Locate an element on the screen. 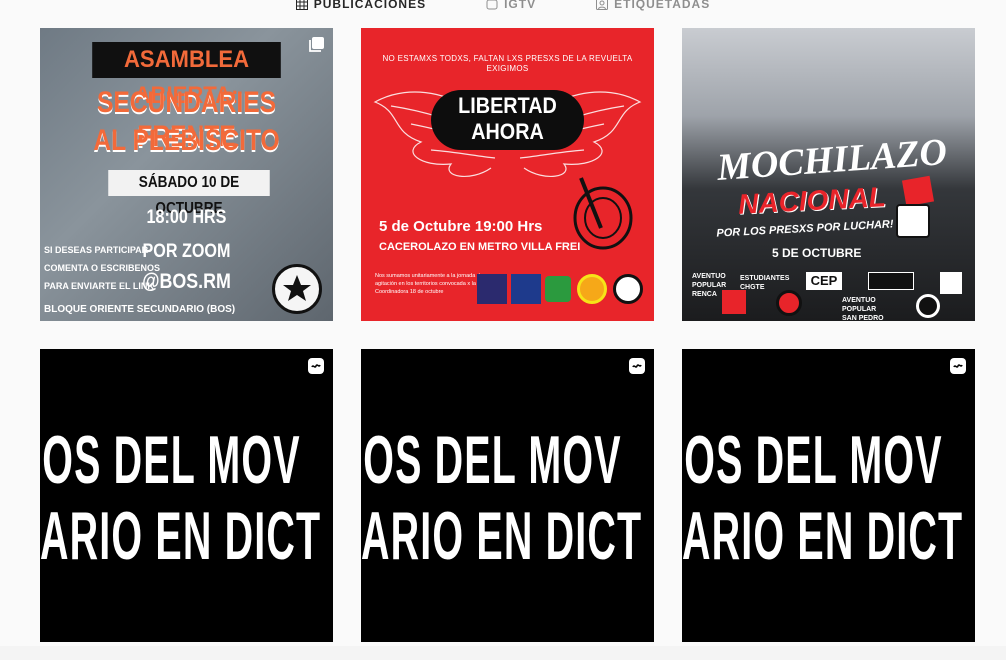  flag-icon is located at coordinates (918, 191).